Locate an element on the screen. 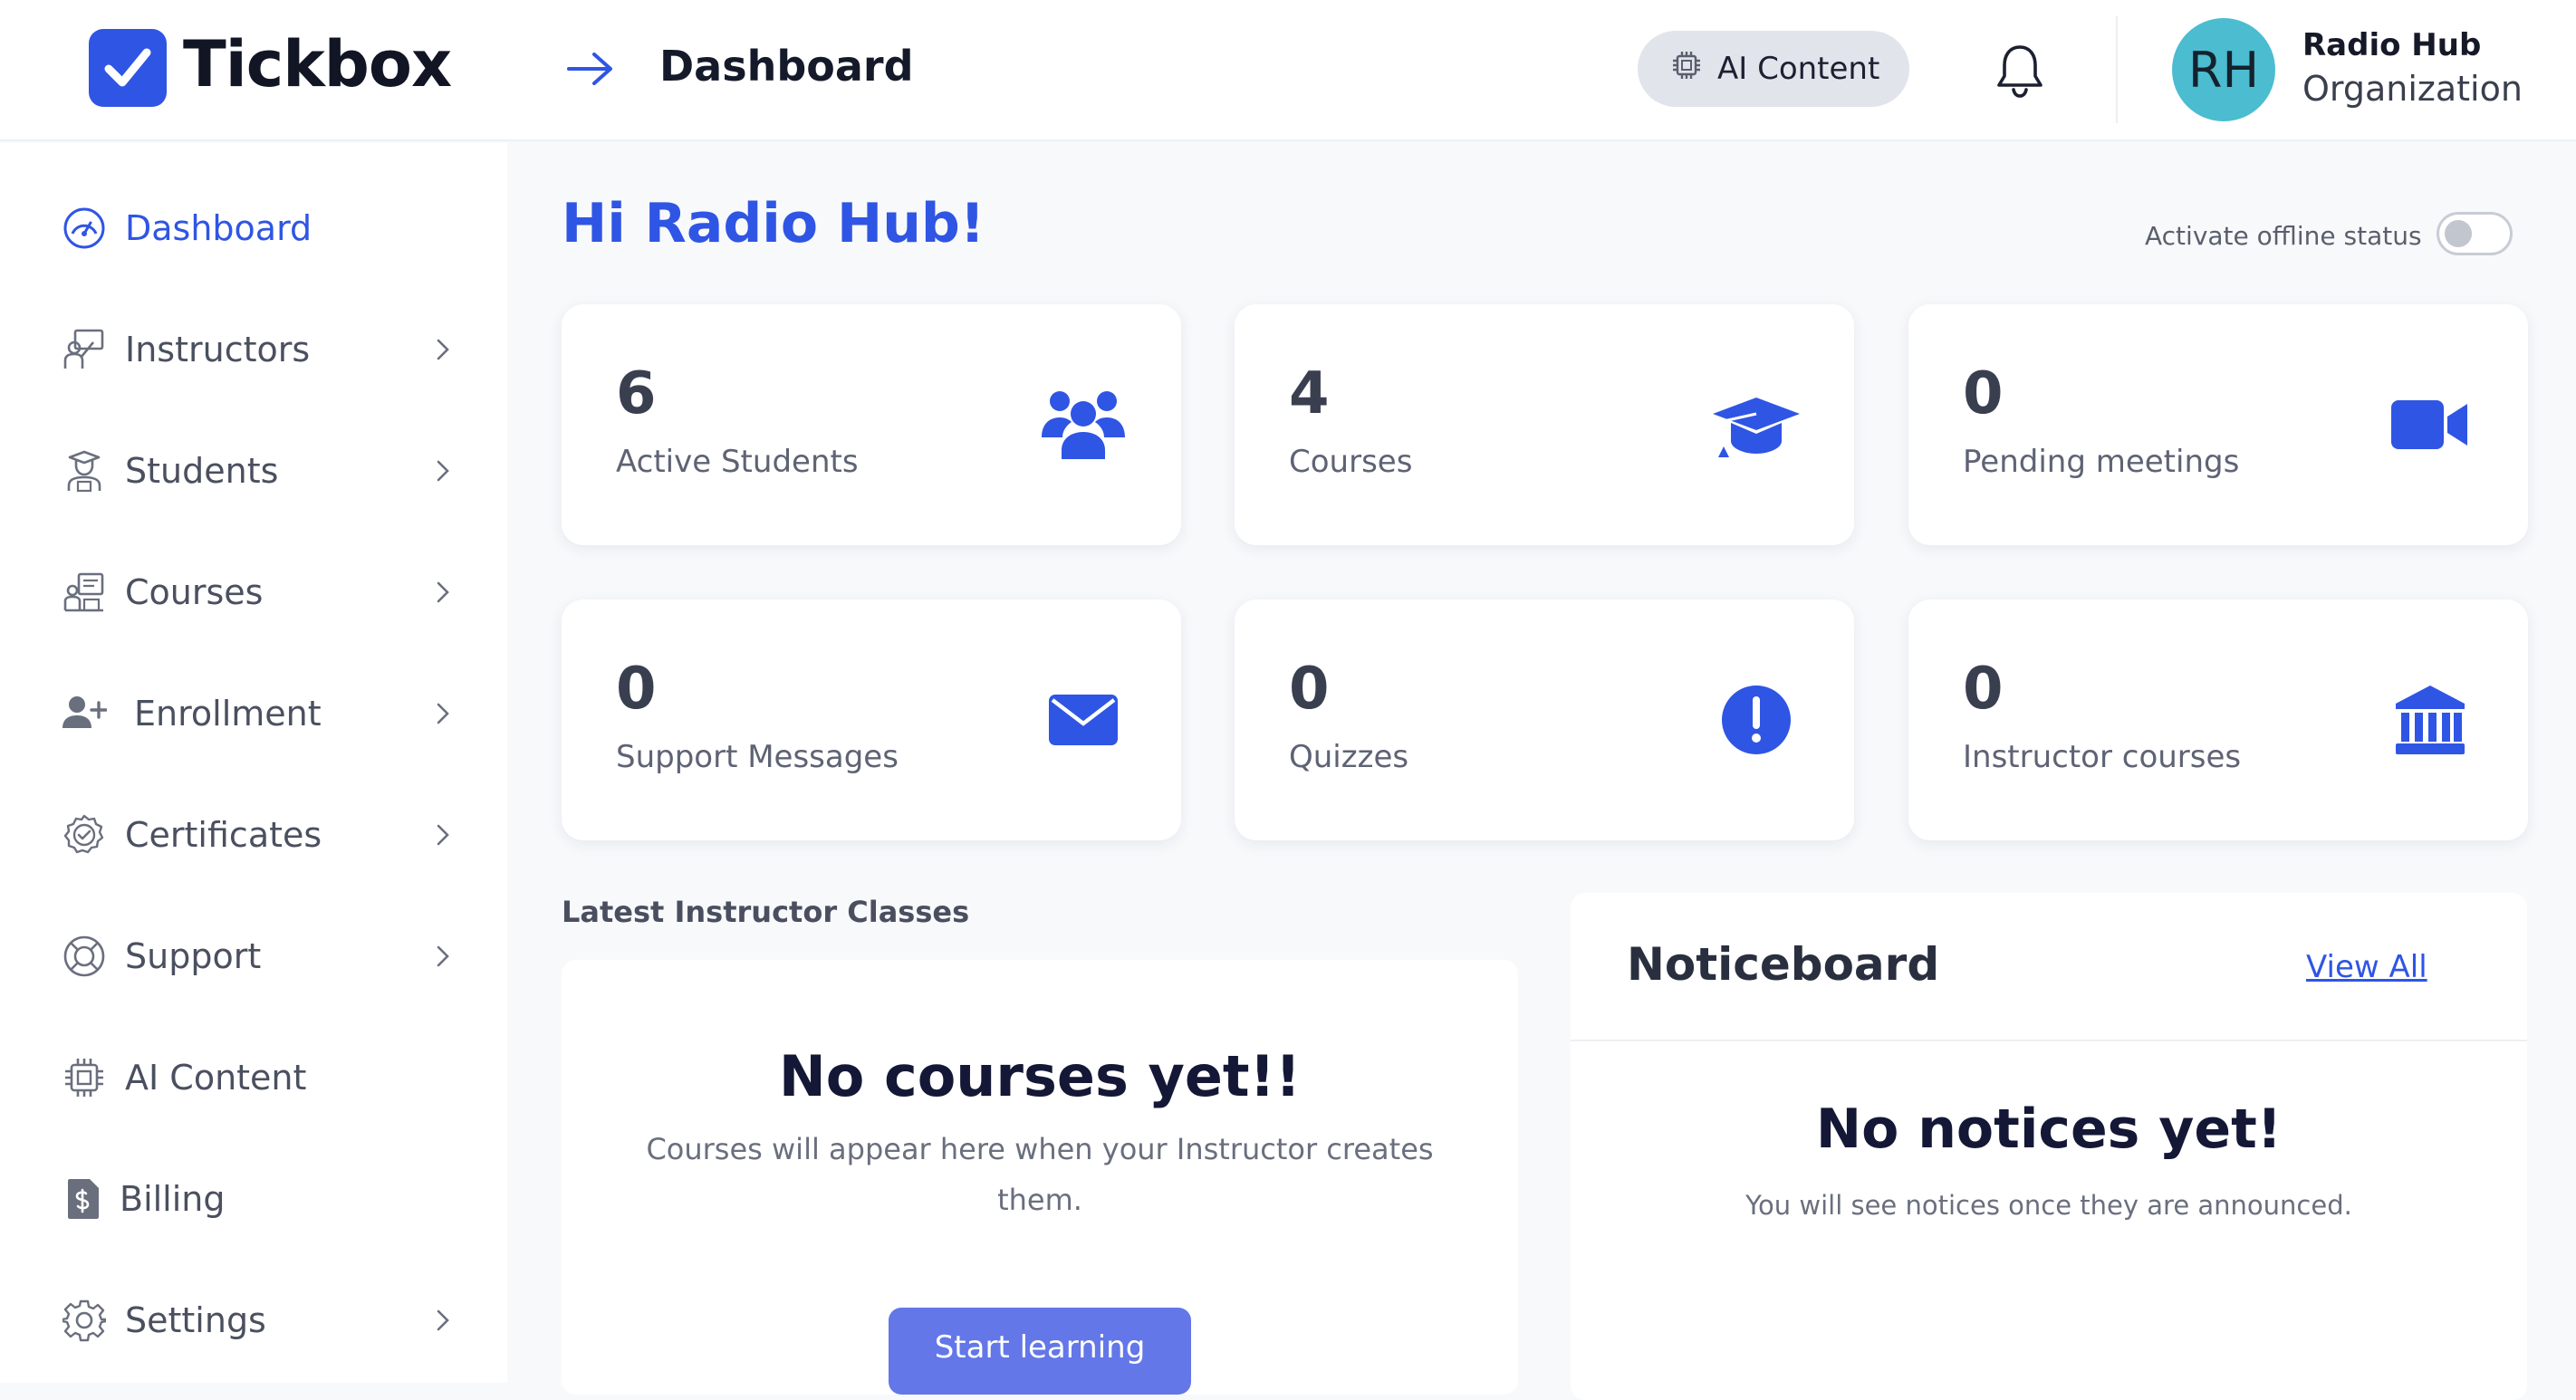  sidebar-item-label: Courses is located at coordinates (194, 592).